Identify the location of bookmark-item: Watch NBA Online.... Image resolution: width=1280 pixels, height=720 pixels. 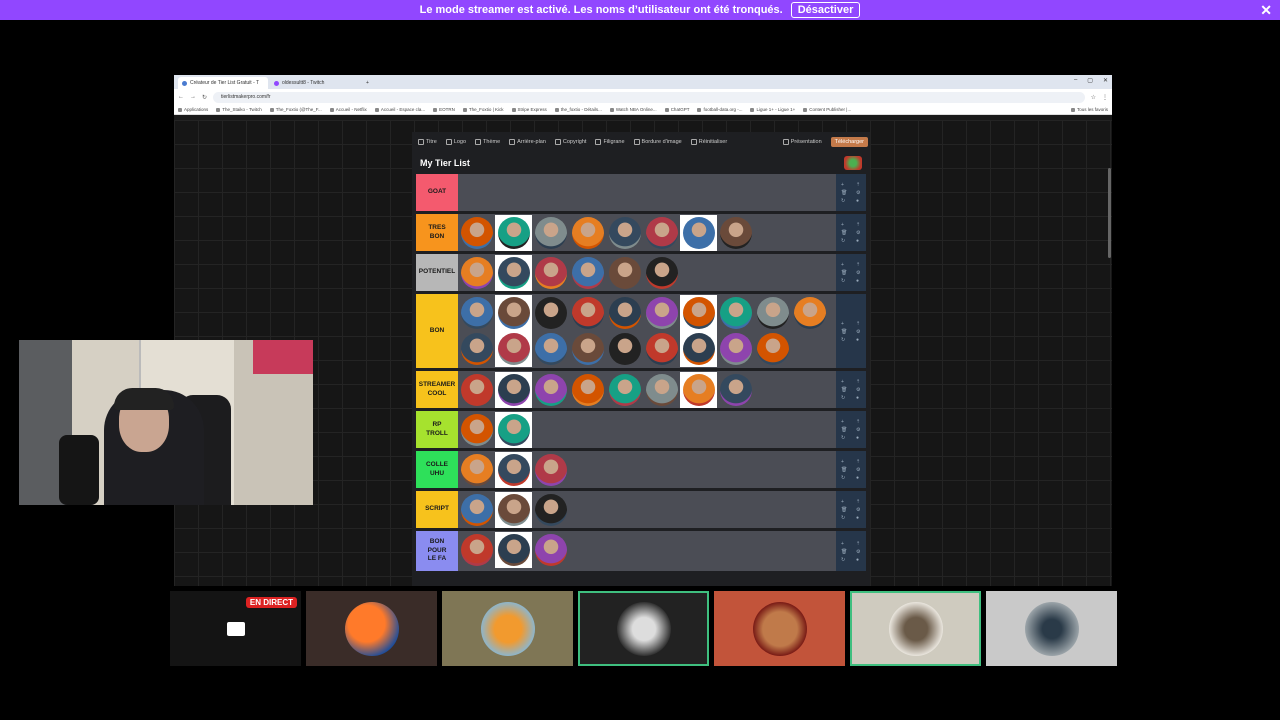
(633, 109).